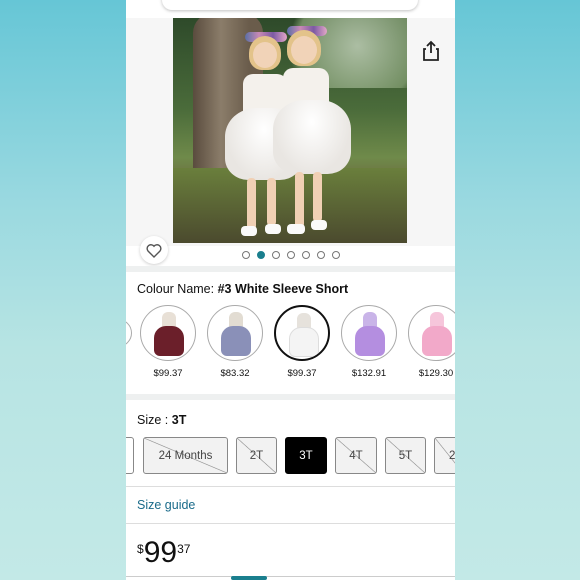 Image resolution: width=580 pixels, height=580 pixels. What do you see at coordinates (283, 289) in the screenshot?
I see `colour-name-value: #3 White Sleeve Short` at bounding box center [283, 289].